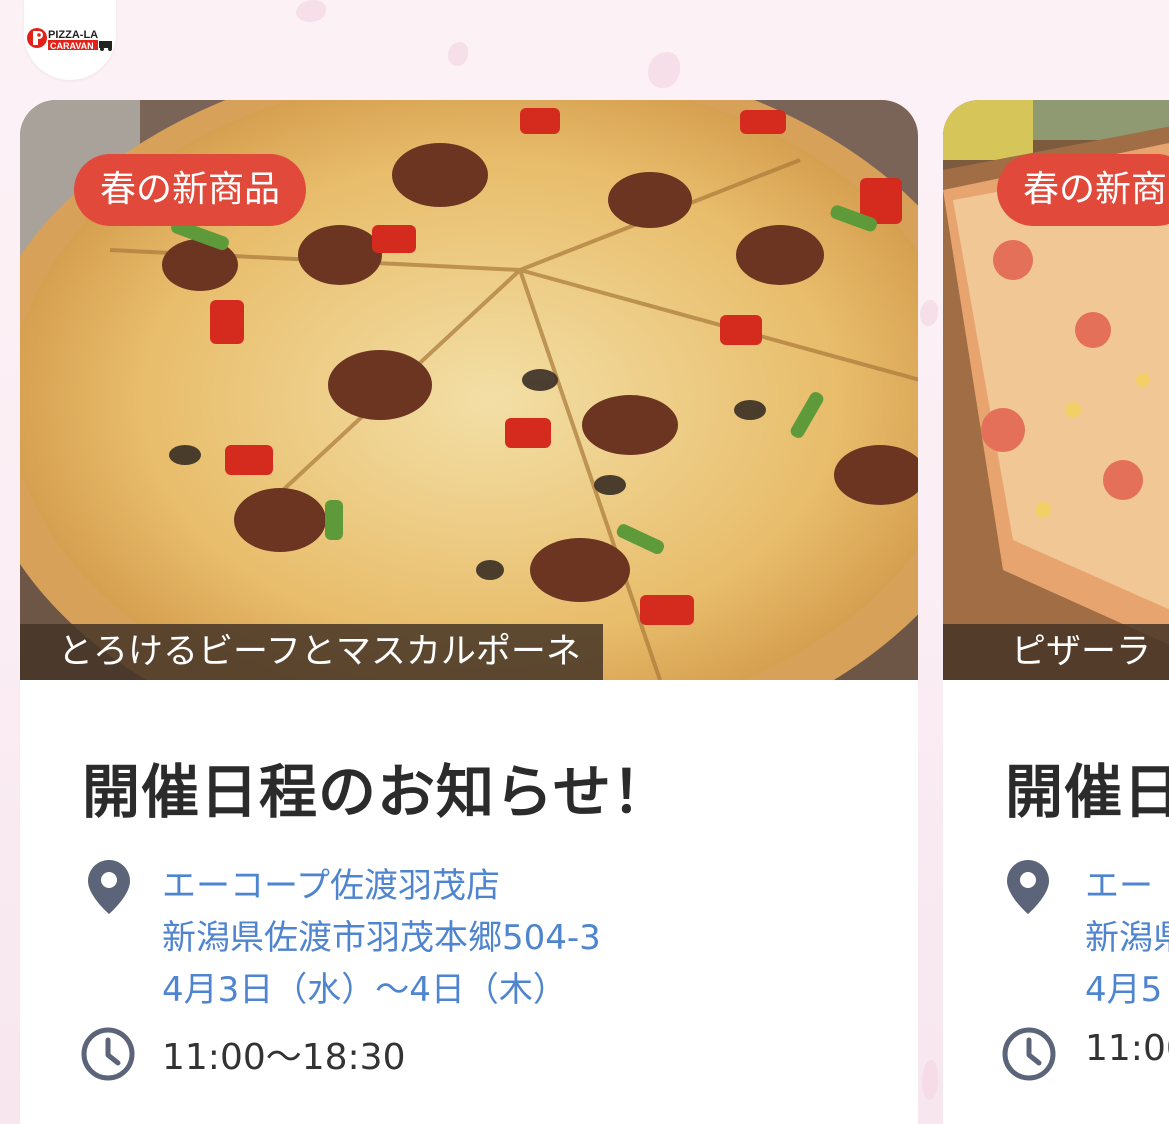 The width and height of the screenshot is (1169, 1124). What do you see at coordinates (1127, 1048) in the screenshot?
I see `business-hours: 11:00` at bounding box center [1127, 1048].